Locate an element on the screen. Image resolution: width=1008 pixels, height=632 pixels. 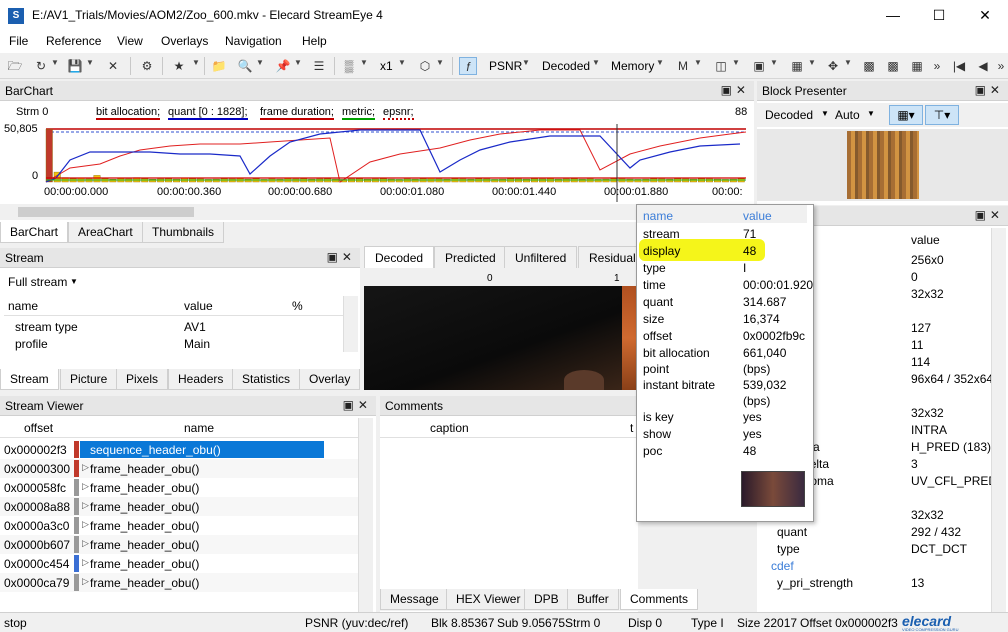
cube-icon: ⬡ is located at coordinates (425, 66).